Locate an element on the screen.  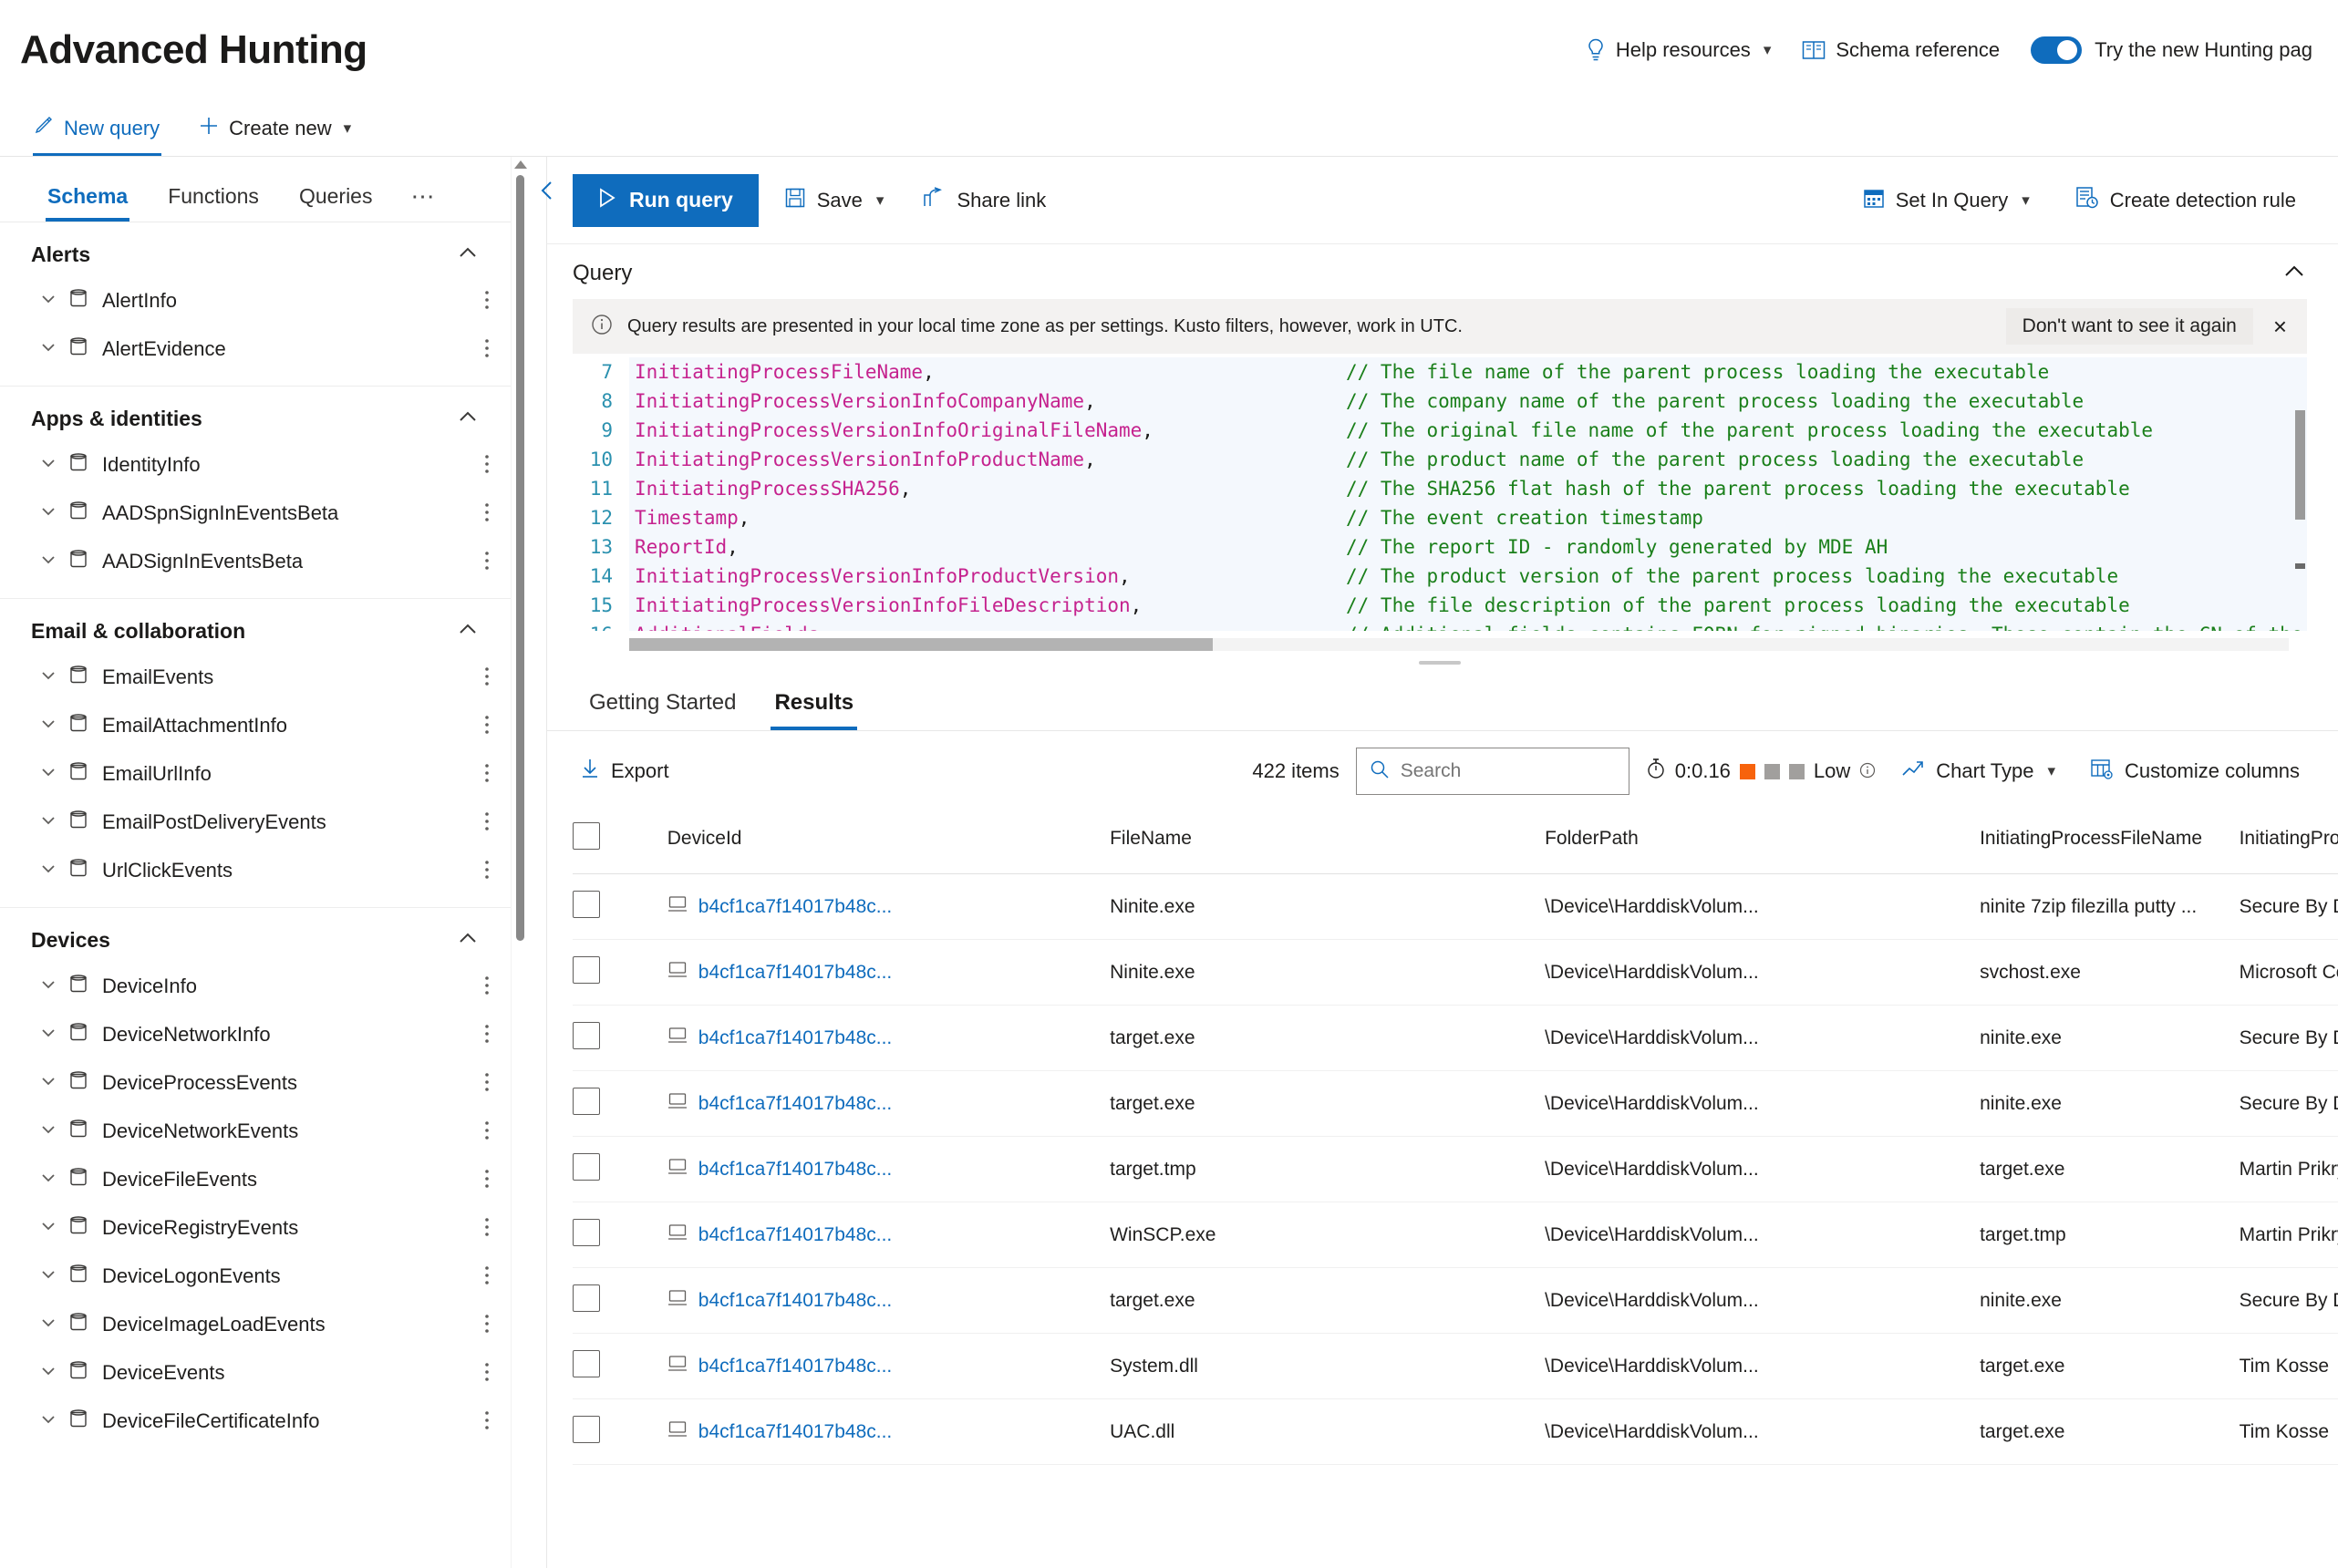
try-new-hunting-page-toggle is located at coordinates (2057, 50).